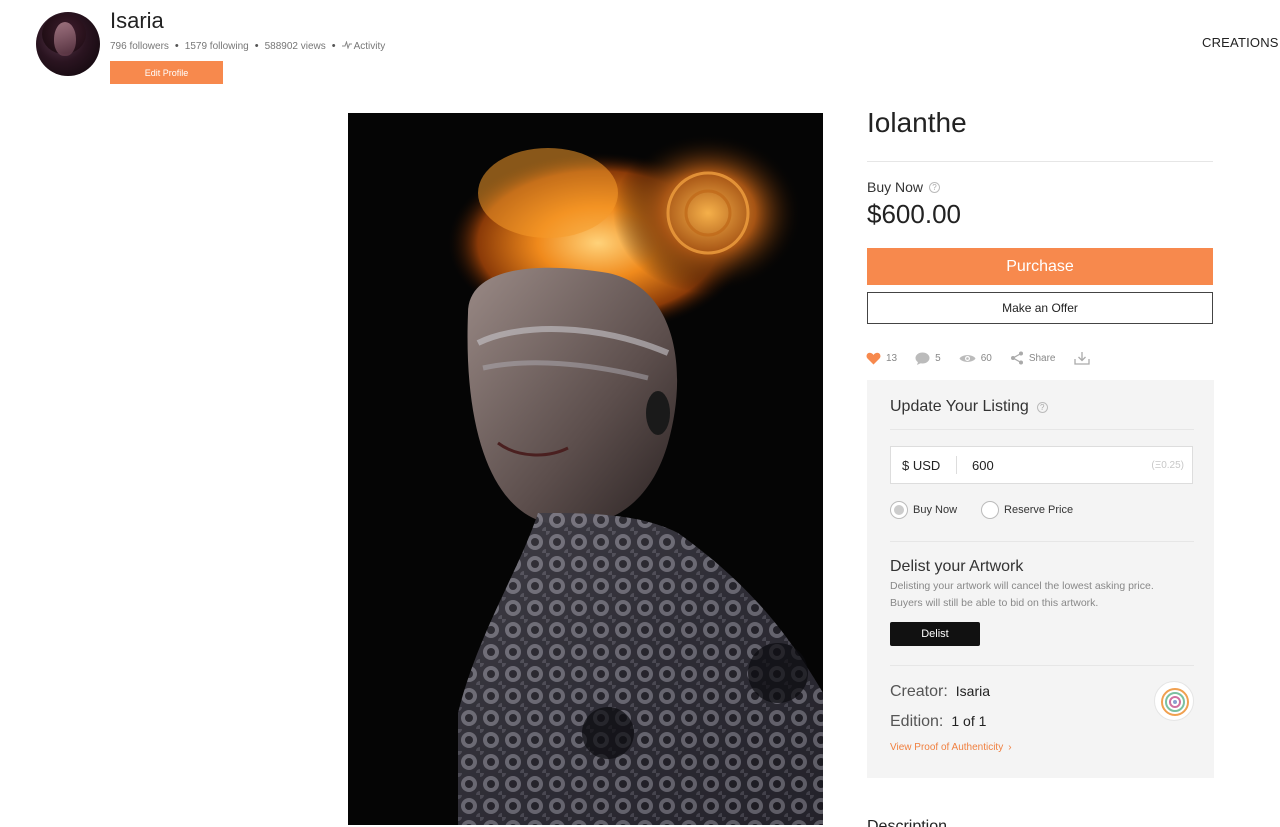  I want to click on proof-of-authenticity-link: View Proof of Authenticity ›, so click(951, 747).